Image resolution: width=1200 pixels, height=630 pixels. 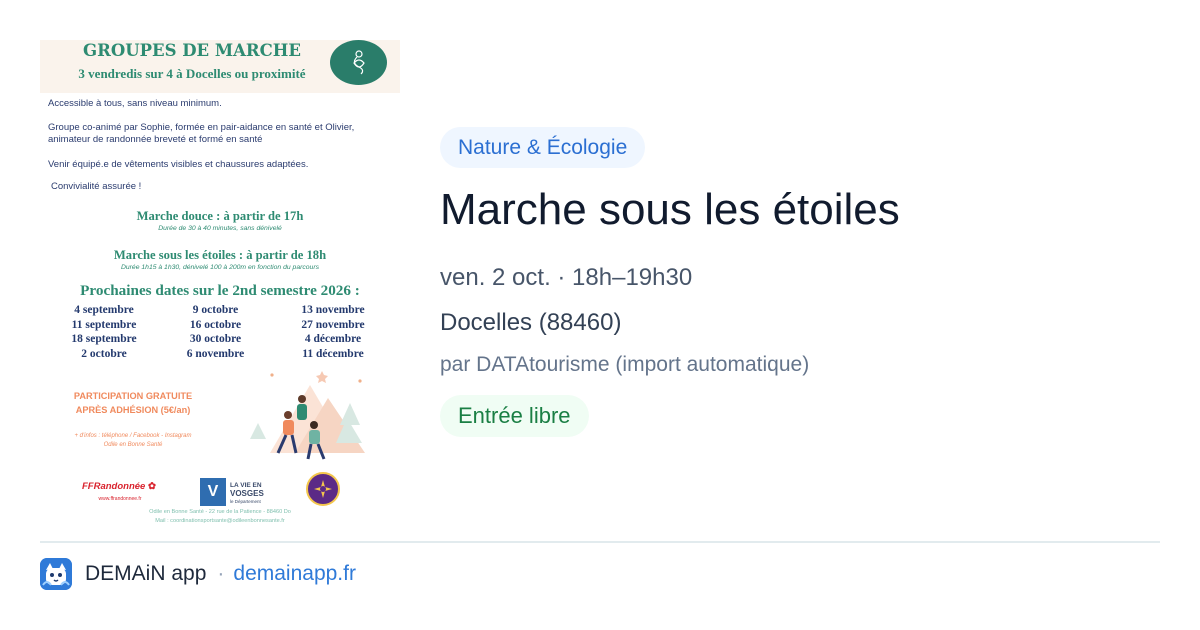 What do you see at coordinates (333, 339) in the screenshot?
I see `poster-date: 4 décembre` at bounding box center [333, 339].